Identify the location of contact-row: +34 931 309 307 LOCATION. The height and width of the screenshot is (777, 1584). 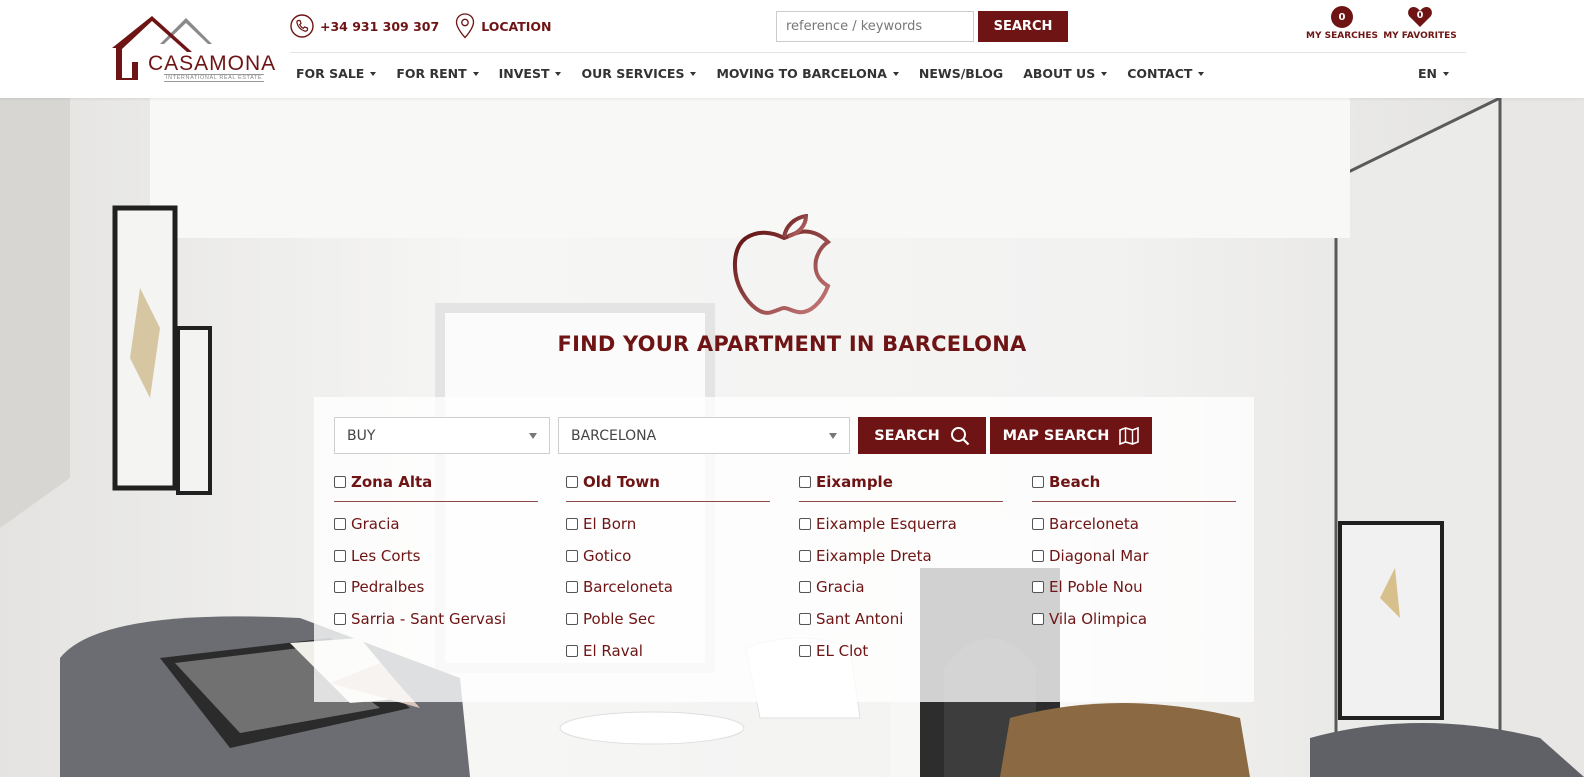
(421, 26).